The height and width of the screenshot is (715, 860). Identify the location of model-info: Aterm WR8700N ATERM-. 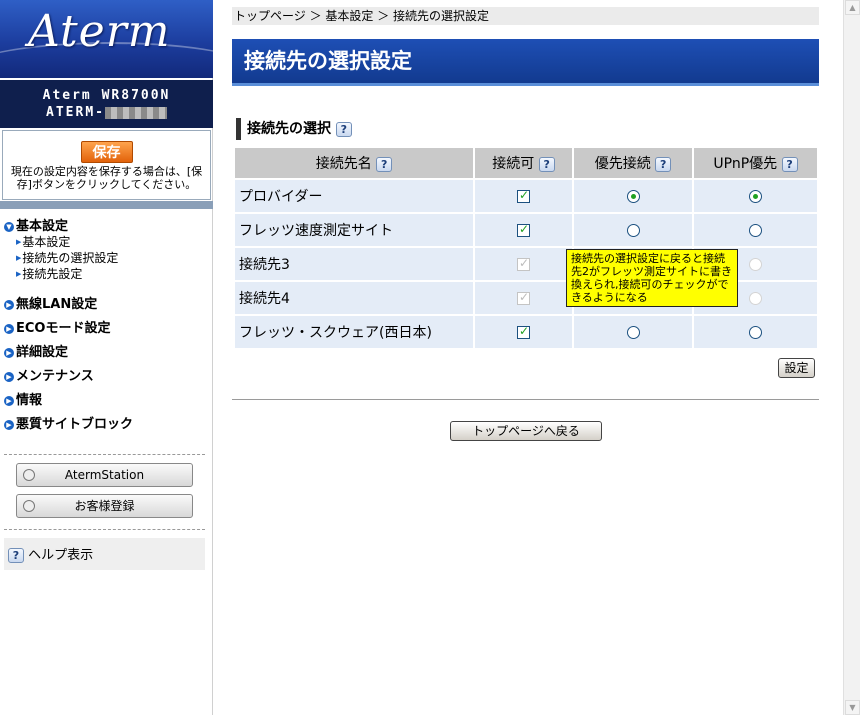
(106, 104).